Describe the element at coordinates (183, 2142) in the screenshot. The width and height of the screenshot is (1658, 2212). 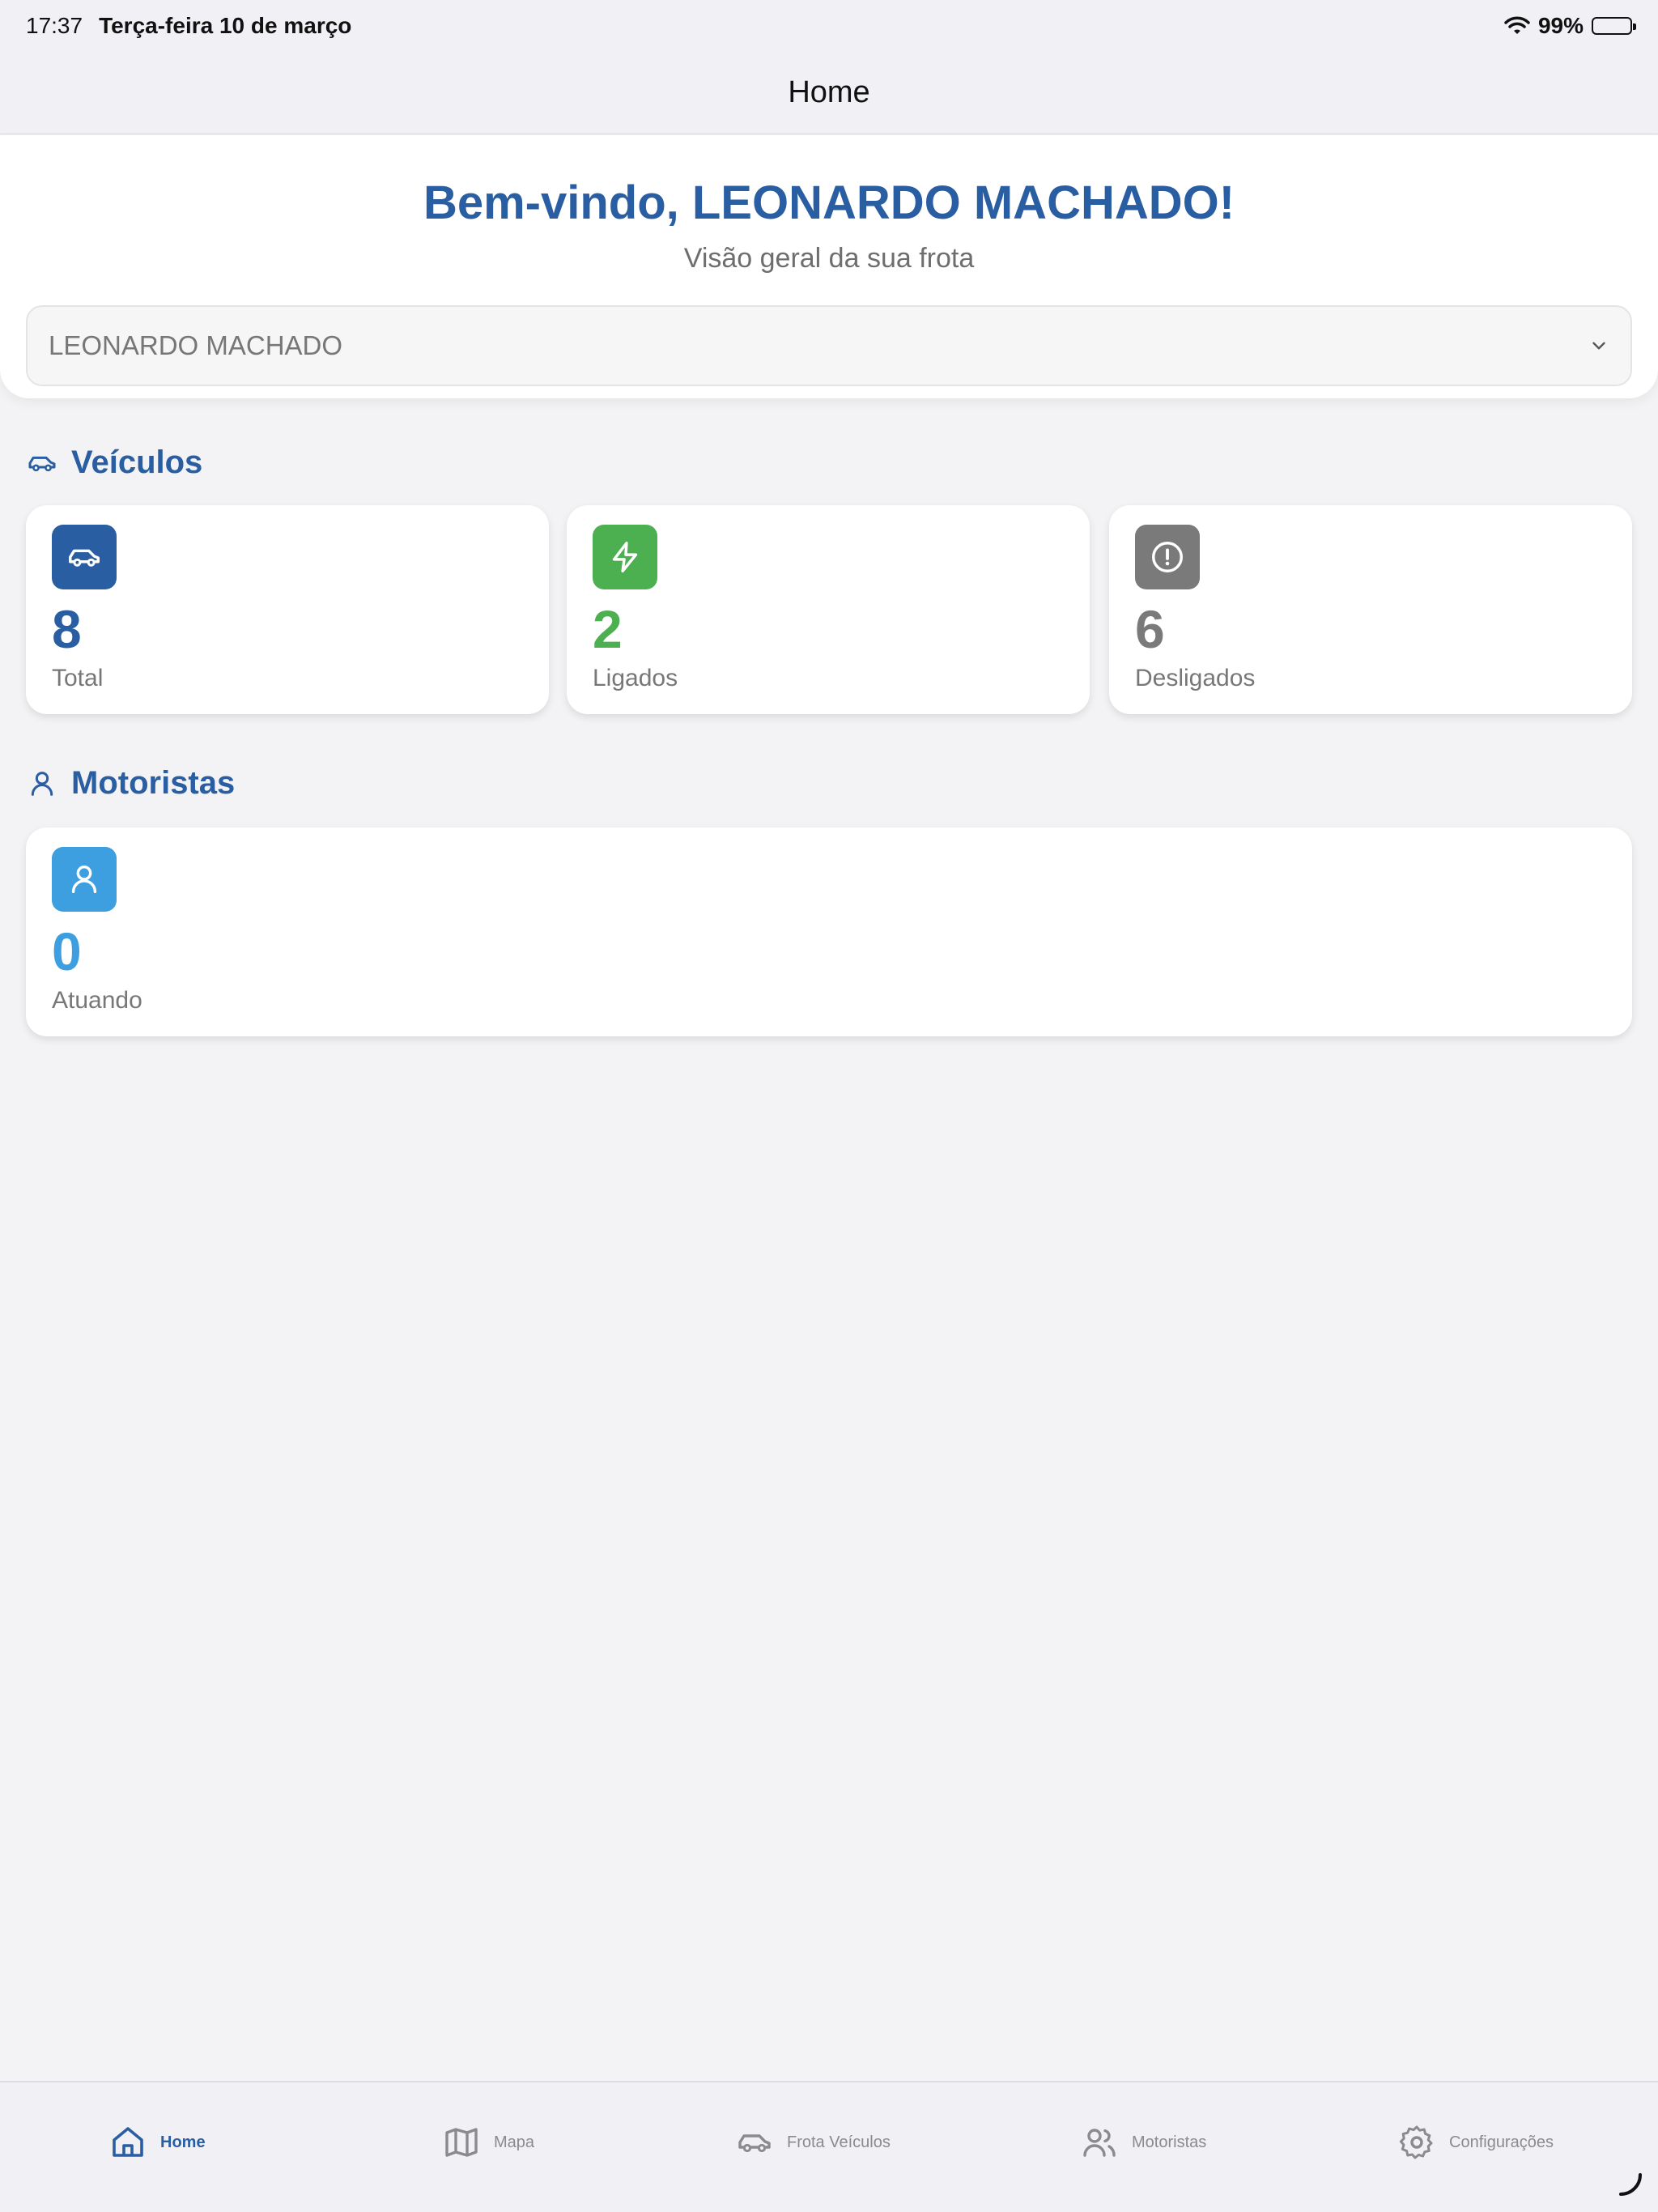
I see `tab-home-label: Home` at that location.